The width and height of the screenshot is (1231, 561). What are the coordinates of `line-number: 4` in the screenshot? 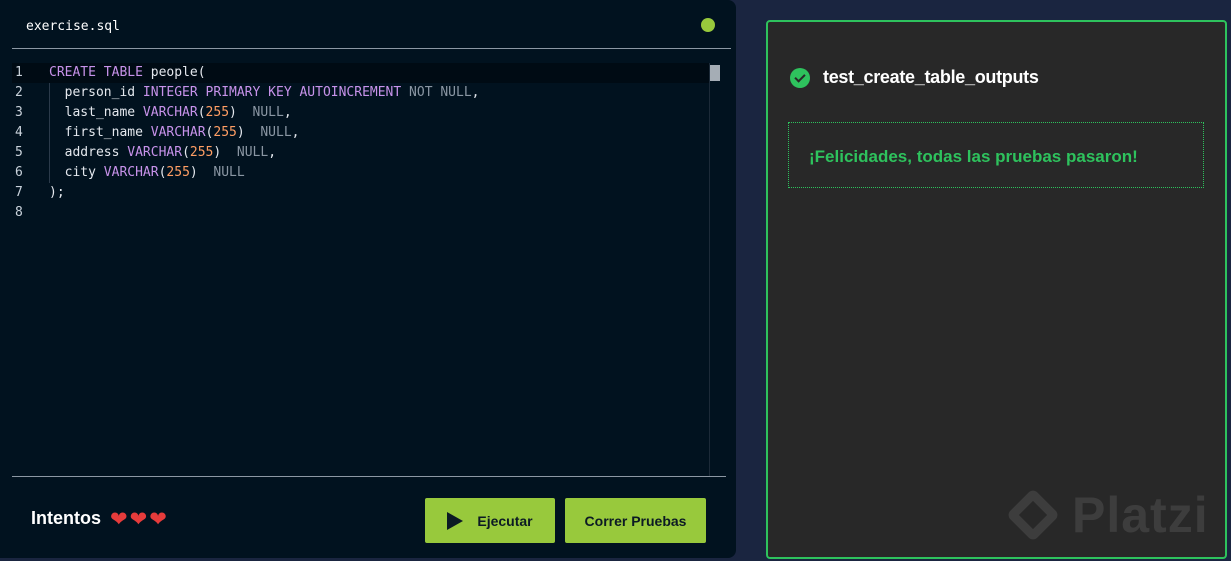 It's located at (19, 132).